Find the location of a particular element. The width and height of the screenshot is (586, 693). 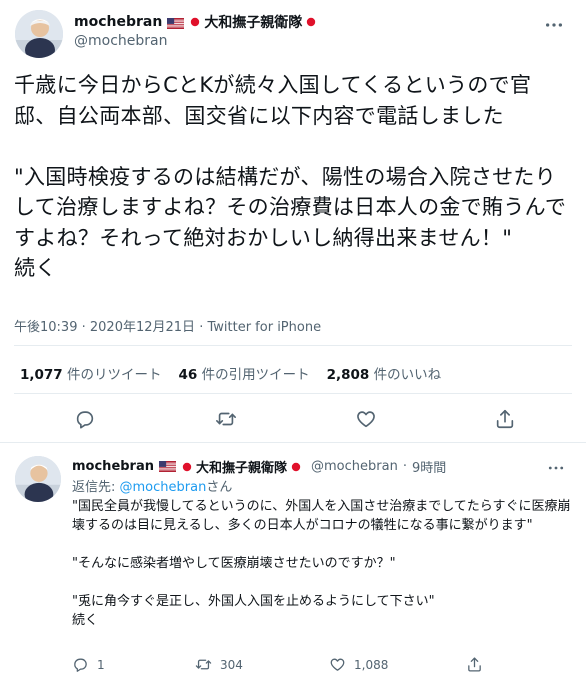

retweet-button: 304 is located at coordinates (219, 664).